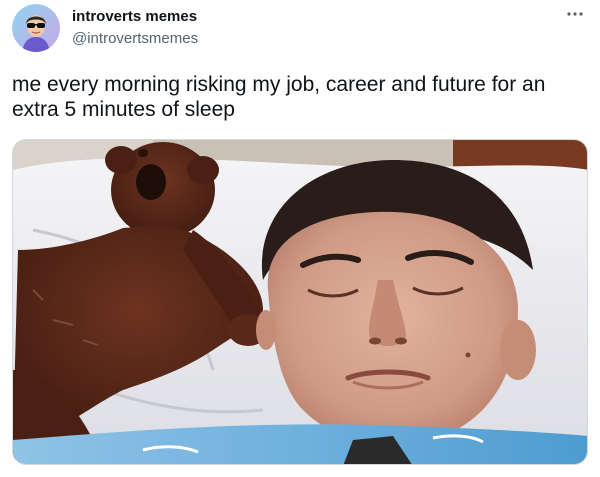  I want to click on avatar, so click(36, 28).